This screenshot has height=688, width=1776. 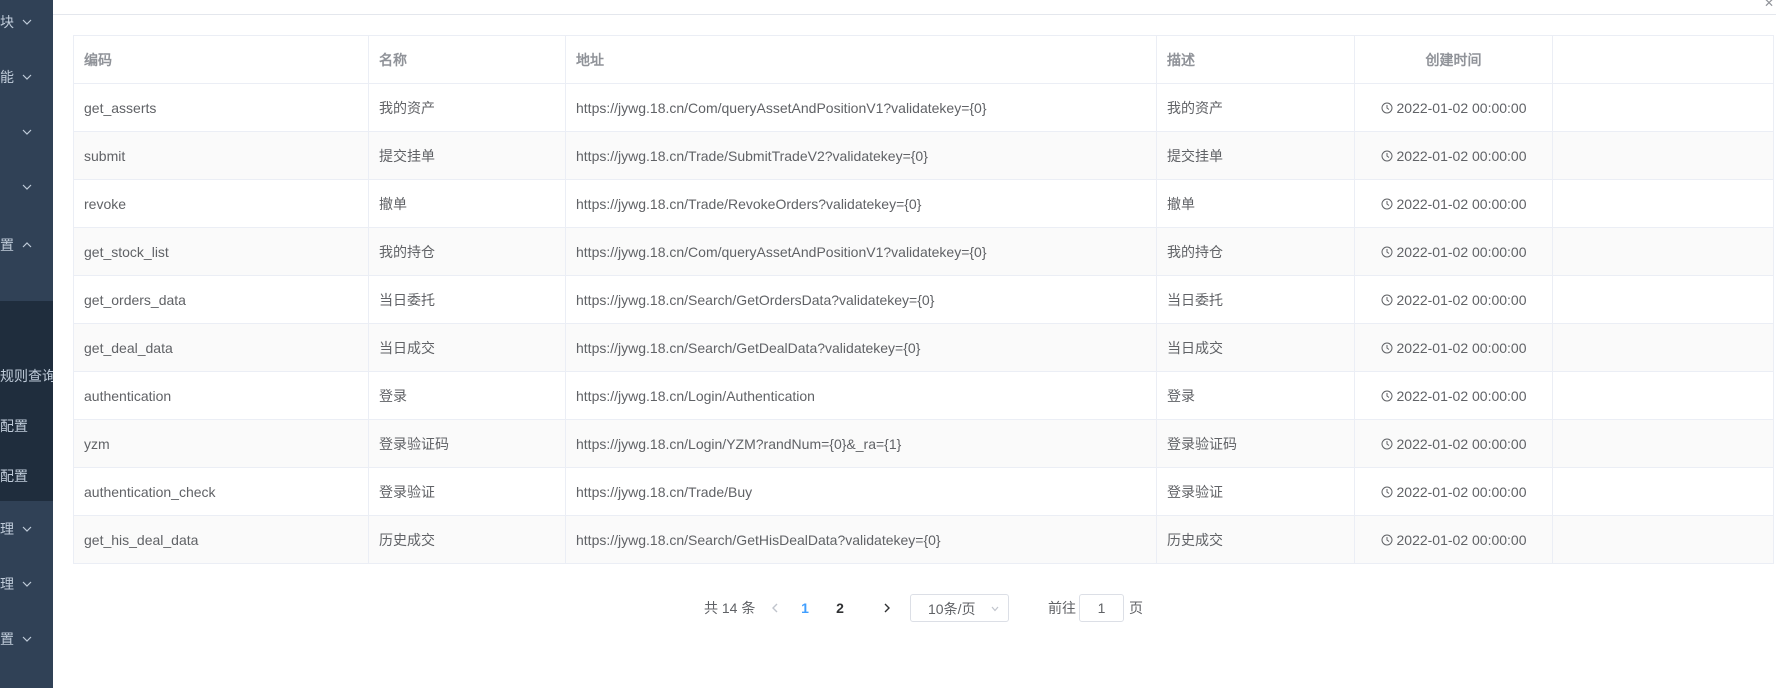 What do you see at coordinates (221, 251) in the screenshot?
I see `cell-code: get_stock_list` at bounding box center [221, 251].